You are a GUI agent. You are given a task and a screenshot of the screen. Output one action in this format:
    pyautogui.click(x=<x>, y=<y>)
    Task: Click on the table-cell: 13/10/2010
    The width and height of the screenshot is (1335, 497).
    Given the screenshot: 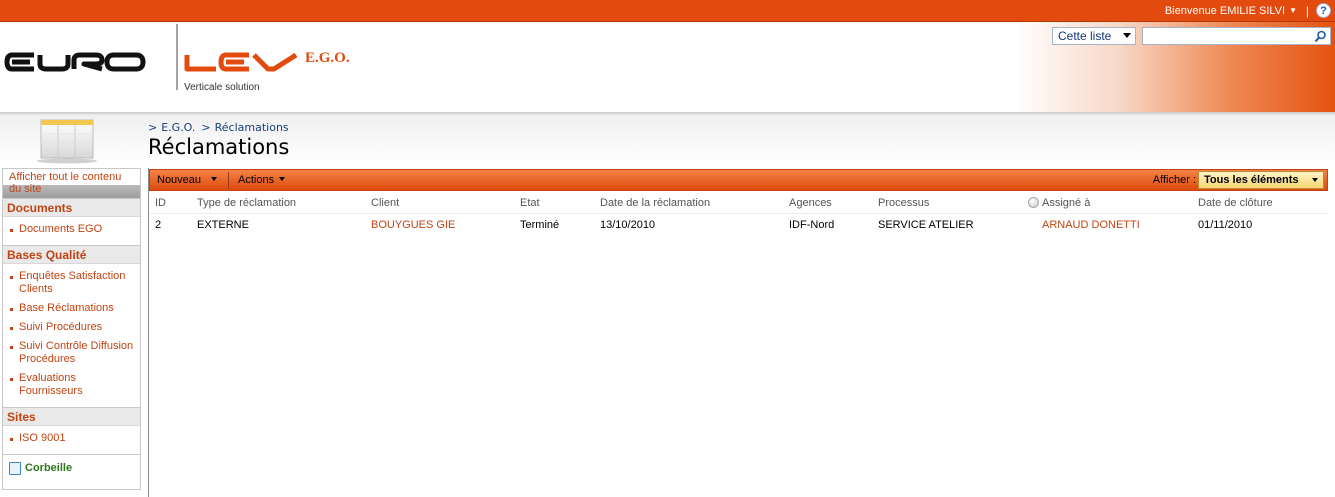 What is the action you would take?
    pyautogui.click(x=628, y=225)
    